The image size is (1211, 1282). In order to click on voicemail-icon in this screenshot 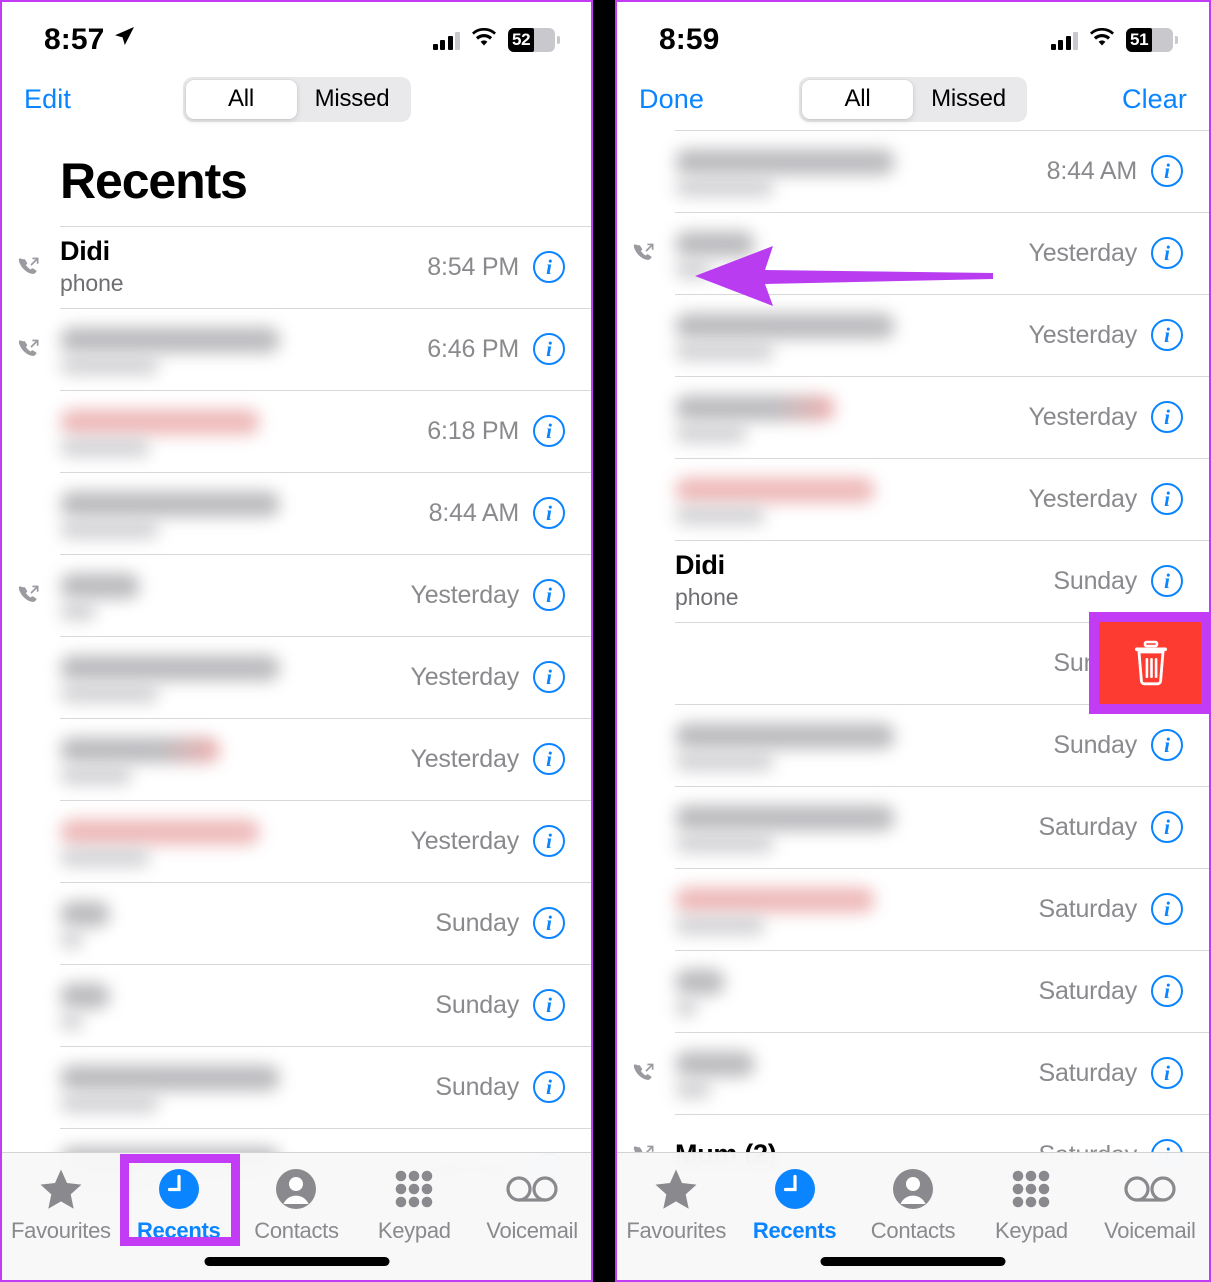, I will do `click(1150, 1189)`.